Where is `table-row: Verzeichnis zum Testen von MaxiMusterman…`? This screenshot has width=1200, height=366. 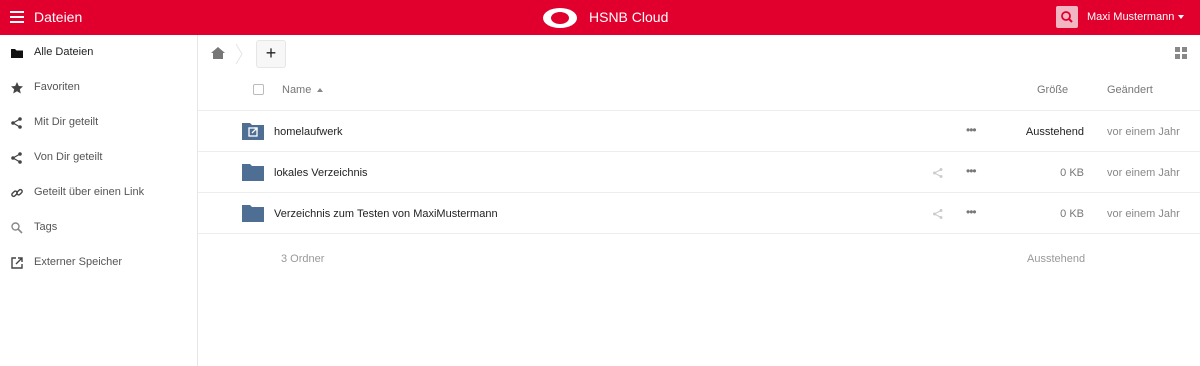
table-row: Verzeichnis zum Testen von MaxiMusterman… is located at coordinates (699, 213).